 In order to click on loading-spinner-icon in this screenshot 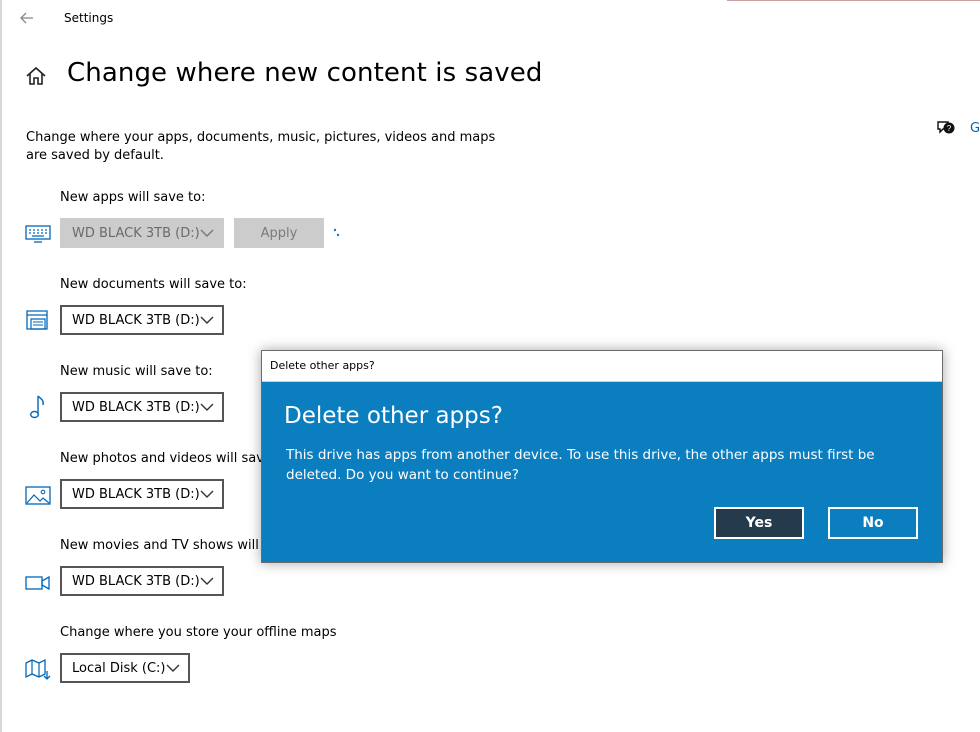, I will do `click(336, 232)`.